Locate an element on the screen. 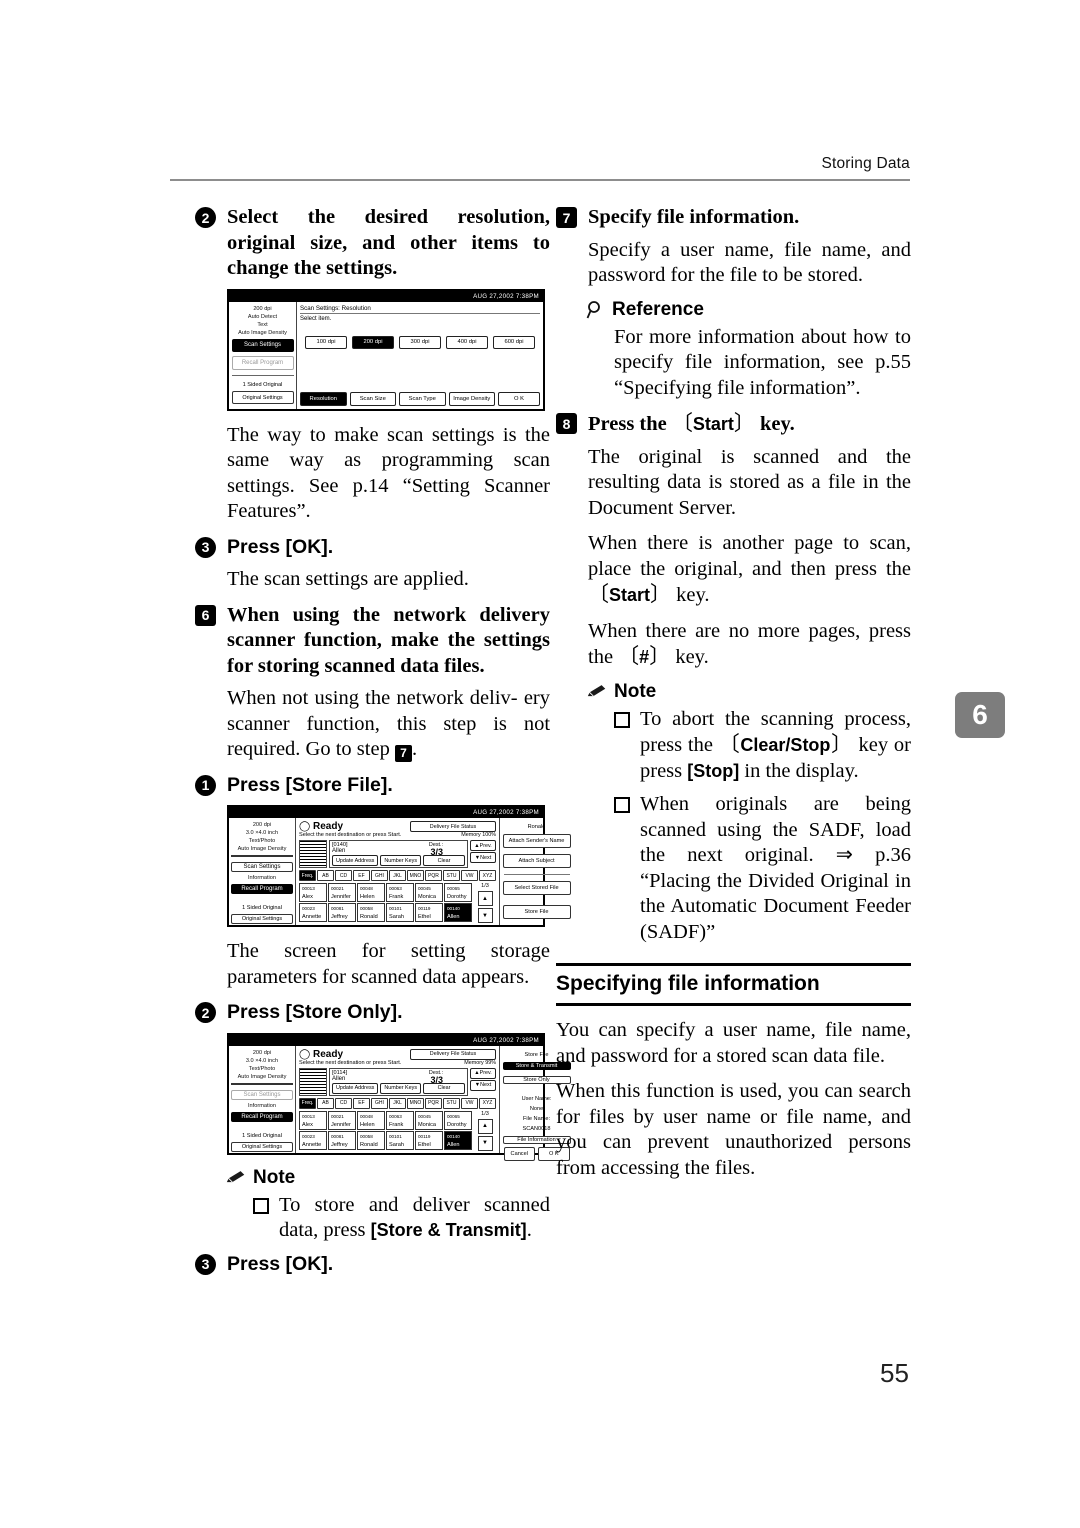 This screenshot has height=1528, width=1080. step-number-badge: 2 is located at coordinates (205, 1012).